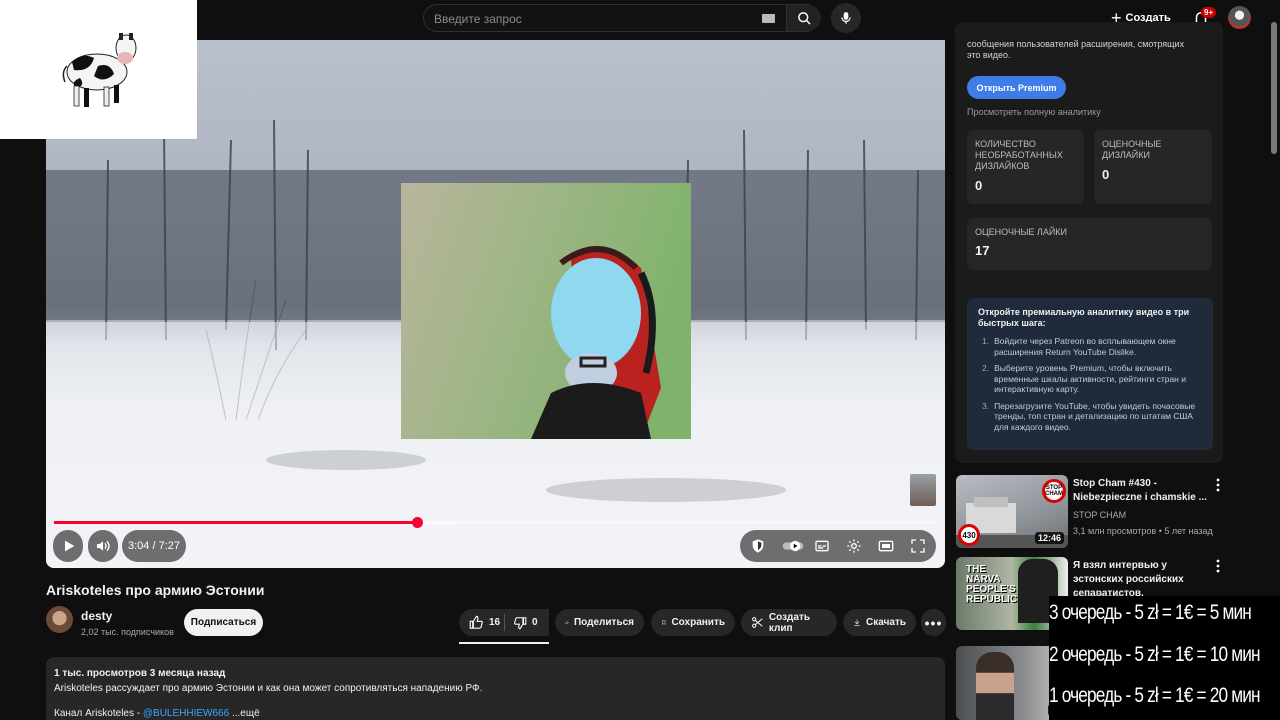 The width and height of the screenshot is (1280, 720). I want to click on settings-gear-icon, so click(854, 546).